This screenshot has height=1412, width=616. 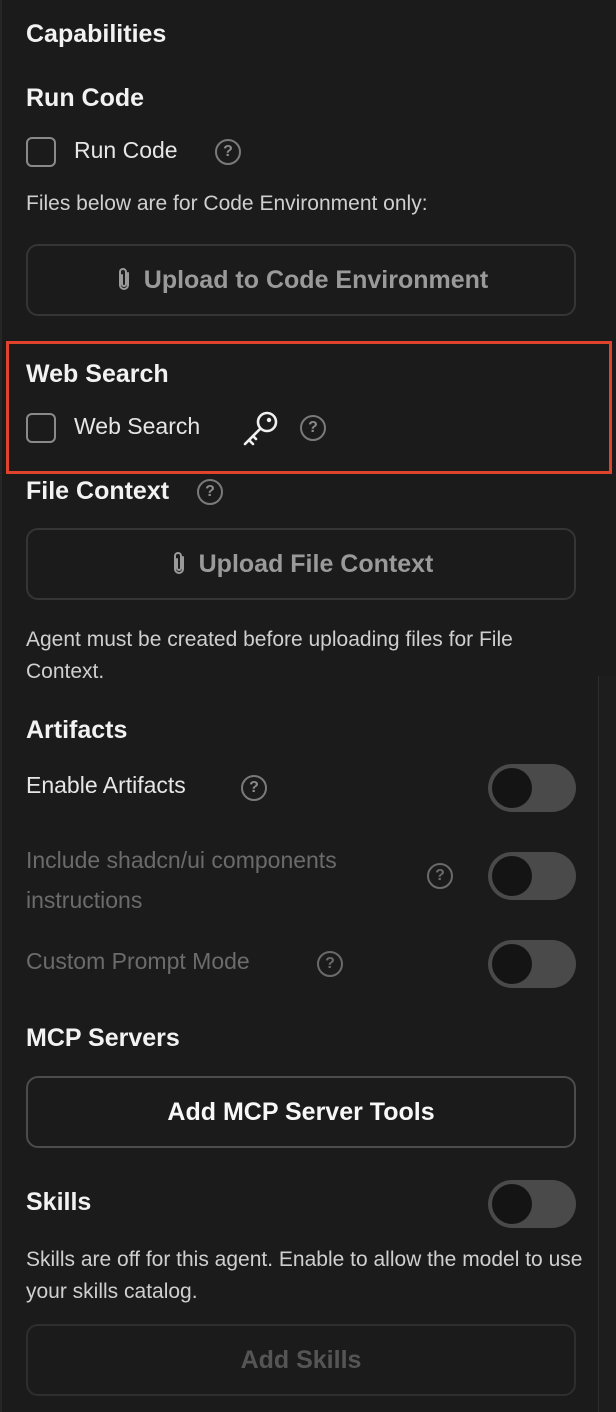 I want to click on add-mcp-tools-button: Add MCP Server Tools, so click(x=301, y=1112).